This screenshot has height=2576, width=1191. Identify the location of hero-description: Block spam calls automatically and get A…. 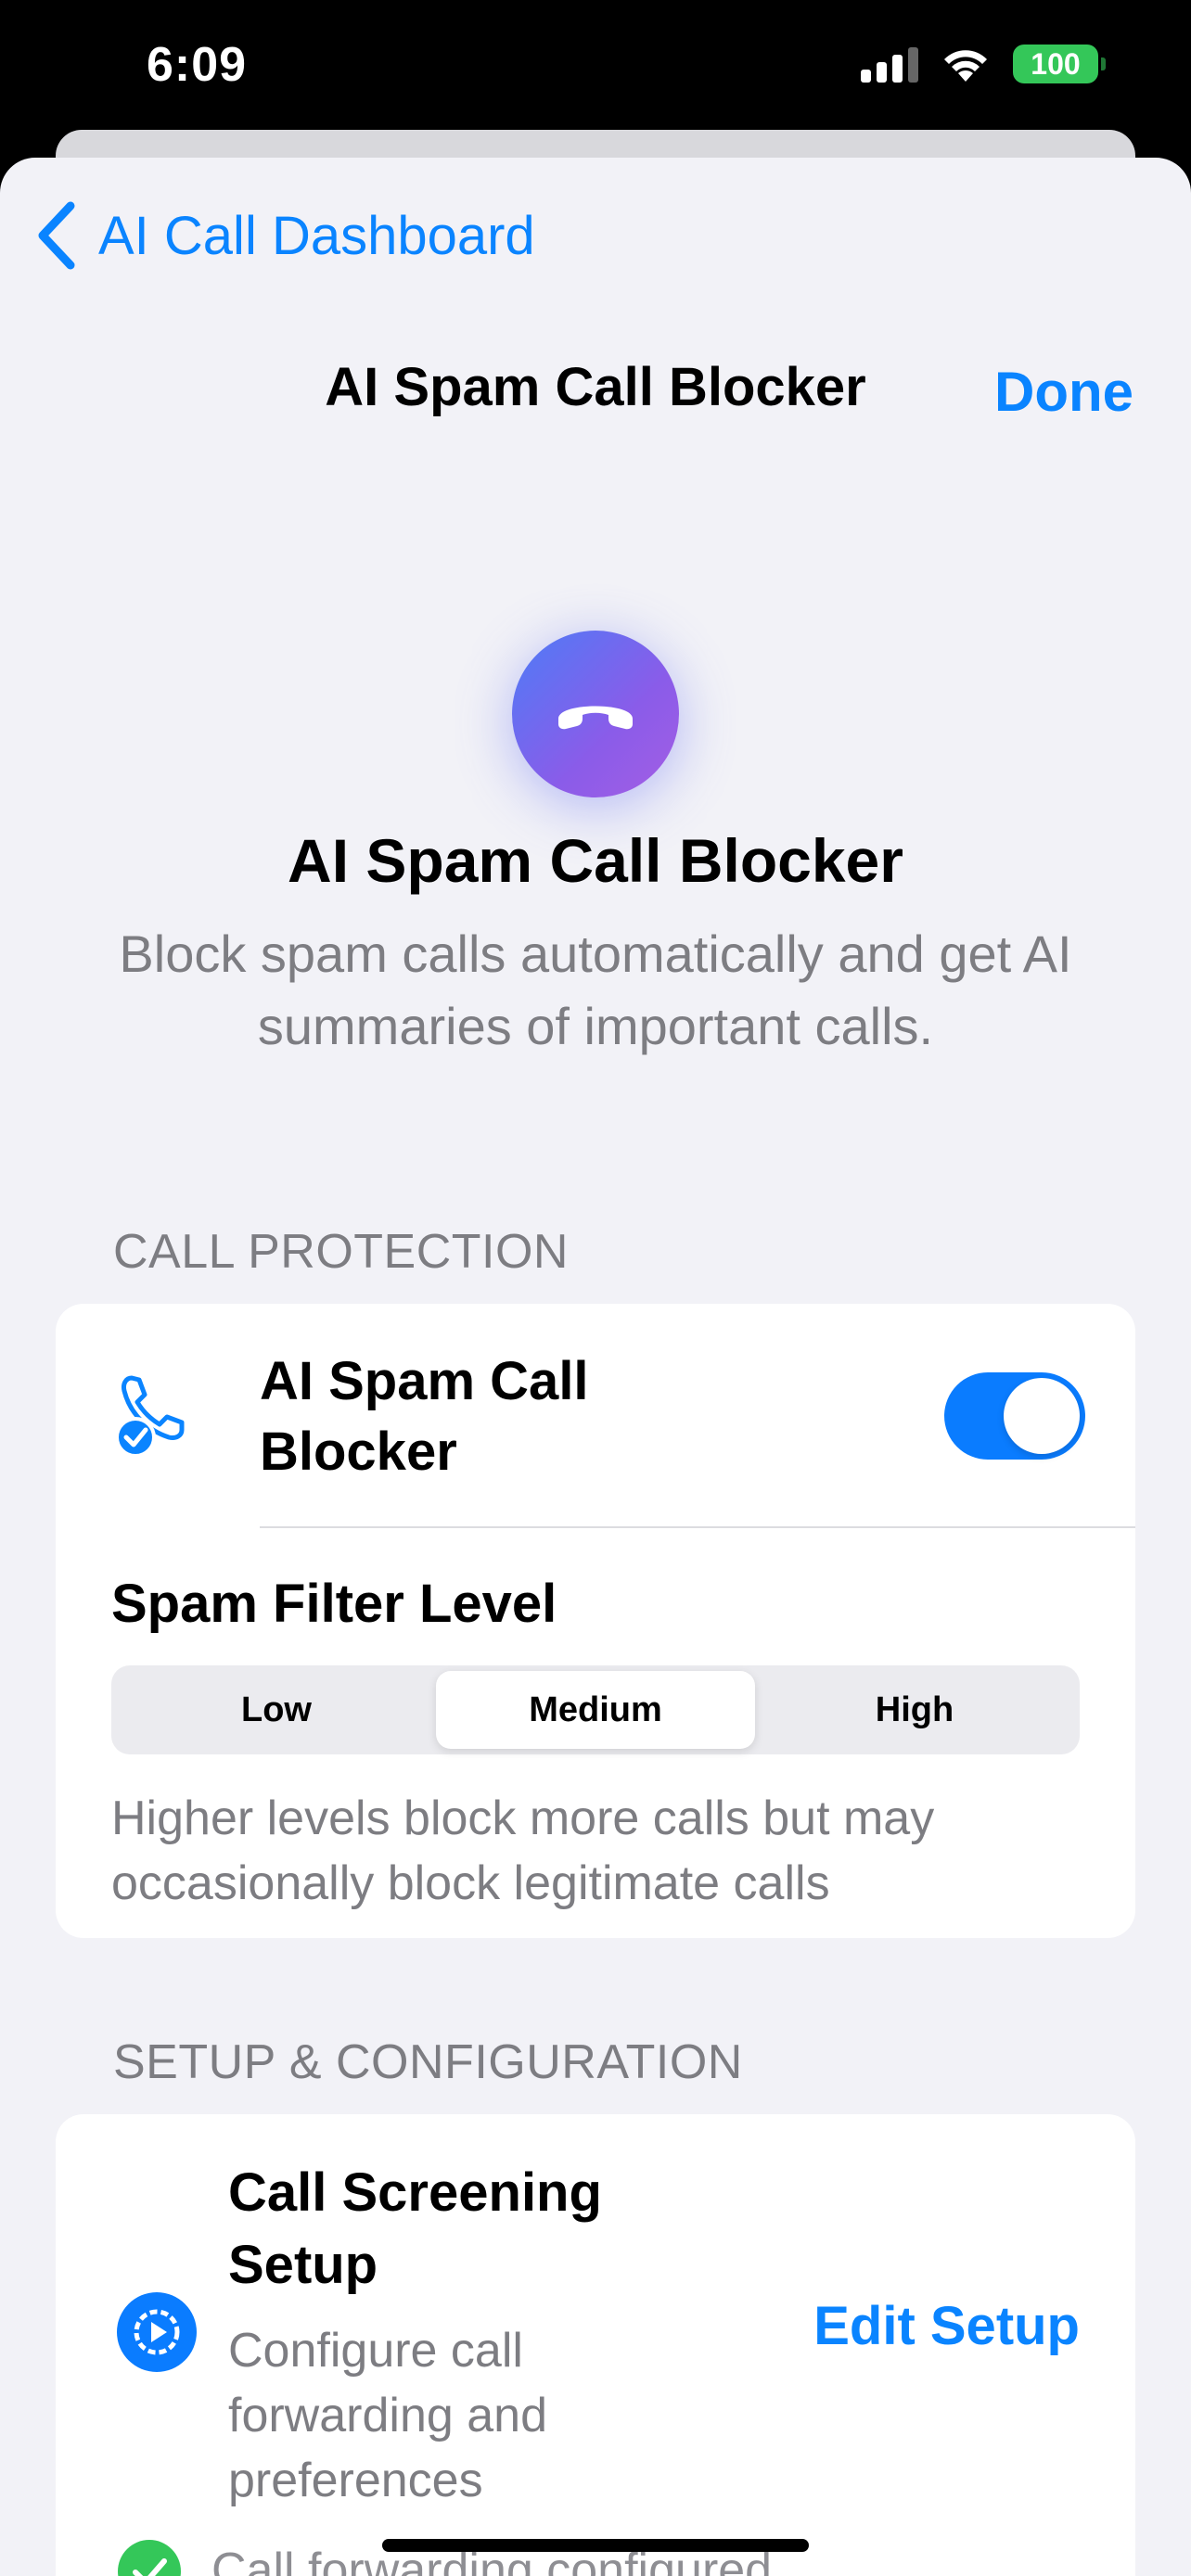
(595, 990).